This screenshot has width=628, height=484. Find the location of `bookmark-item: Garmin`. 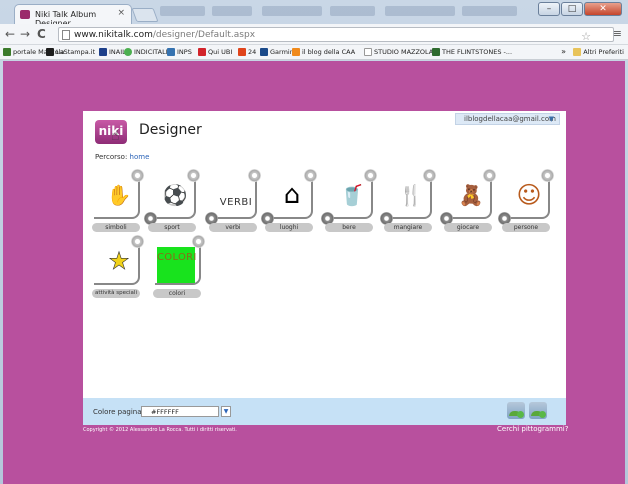

bookmark-item: Garmin is located at coordinates (277, 52).